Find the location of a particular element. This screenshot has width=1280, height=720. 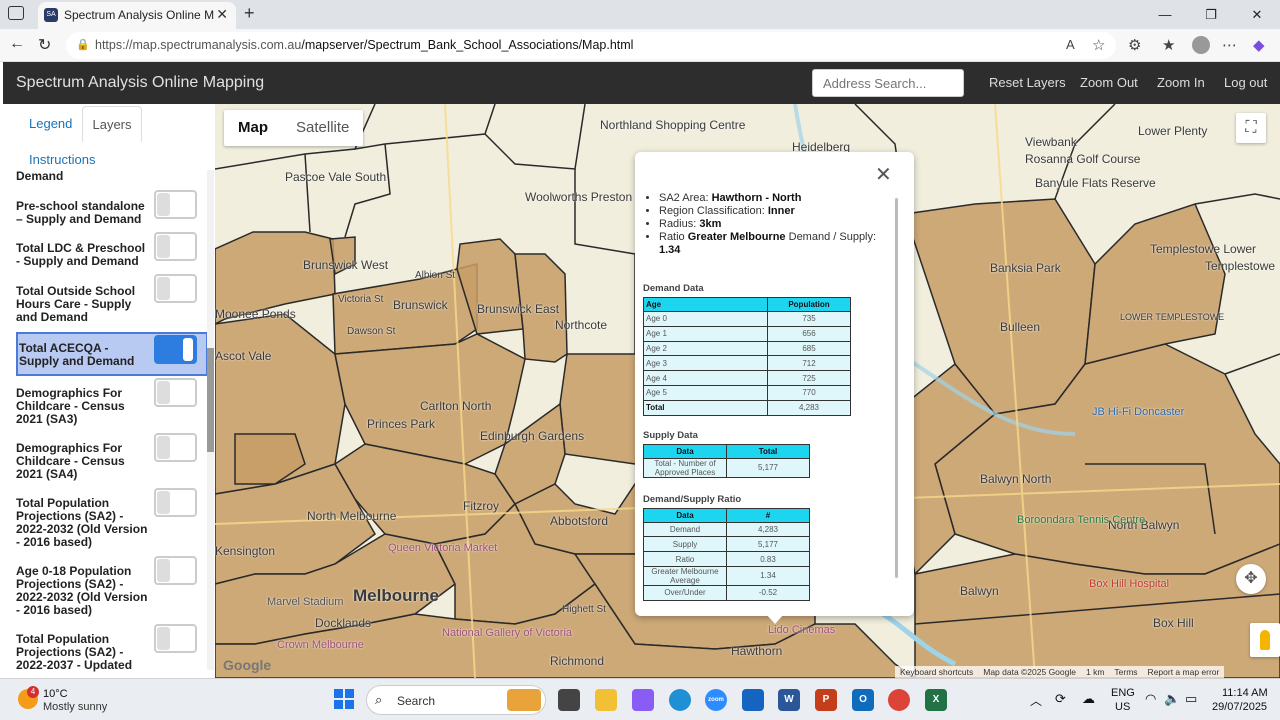

tab-layers: Layers is located at coordinates (112, 124).